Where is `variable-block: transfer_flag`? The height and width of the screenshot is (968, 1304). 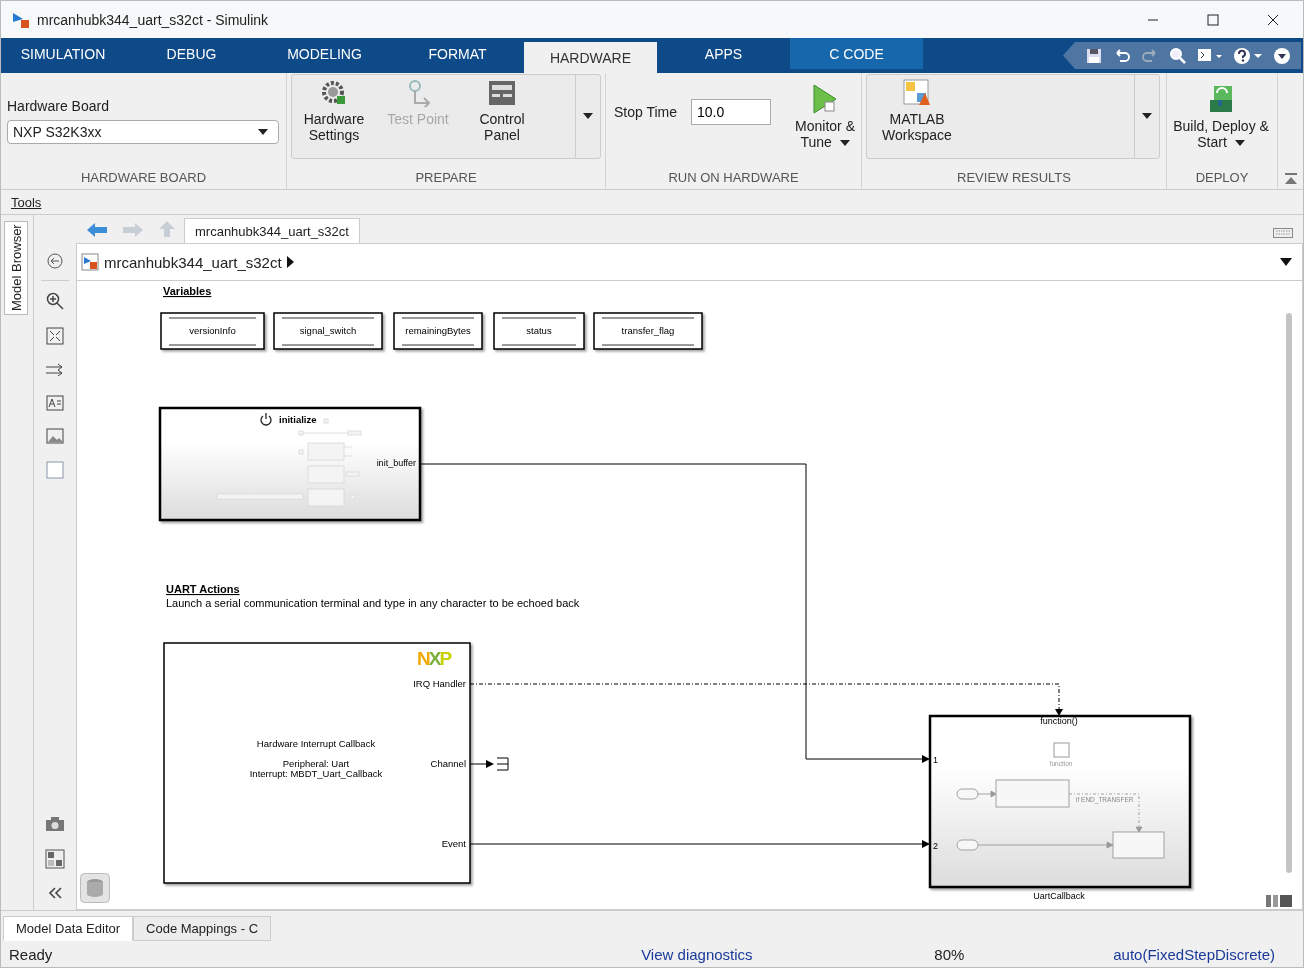 variable-block: transfer_flag is located at coordinates (648, 331).